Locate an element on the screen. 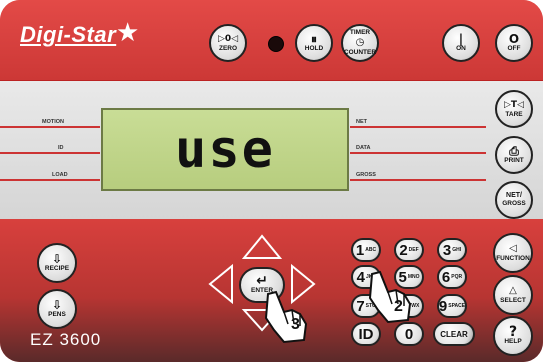 The height and width of the screenshot is (362, 543). keypad-key-9: 9 SPACE is located at coordinates (452, 306).